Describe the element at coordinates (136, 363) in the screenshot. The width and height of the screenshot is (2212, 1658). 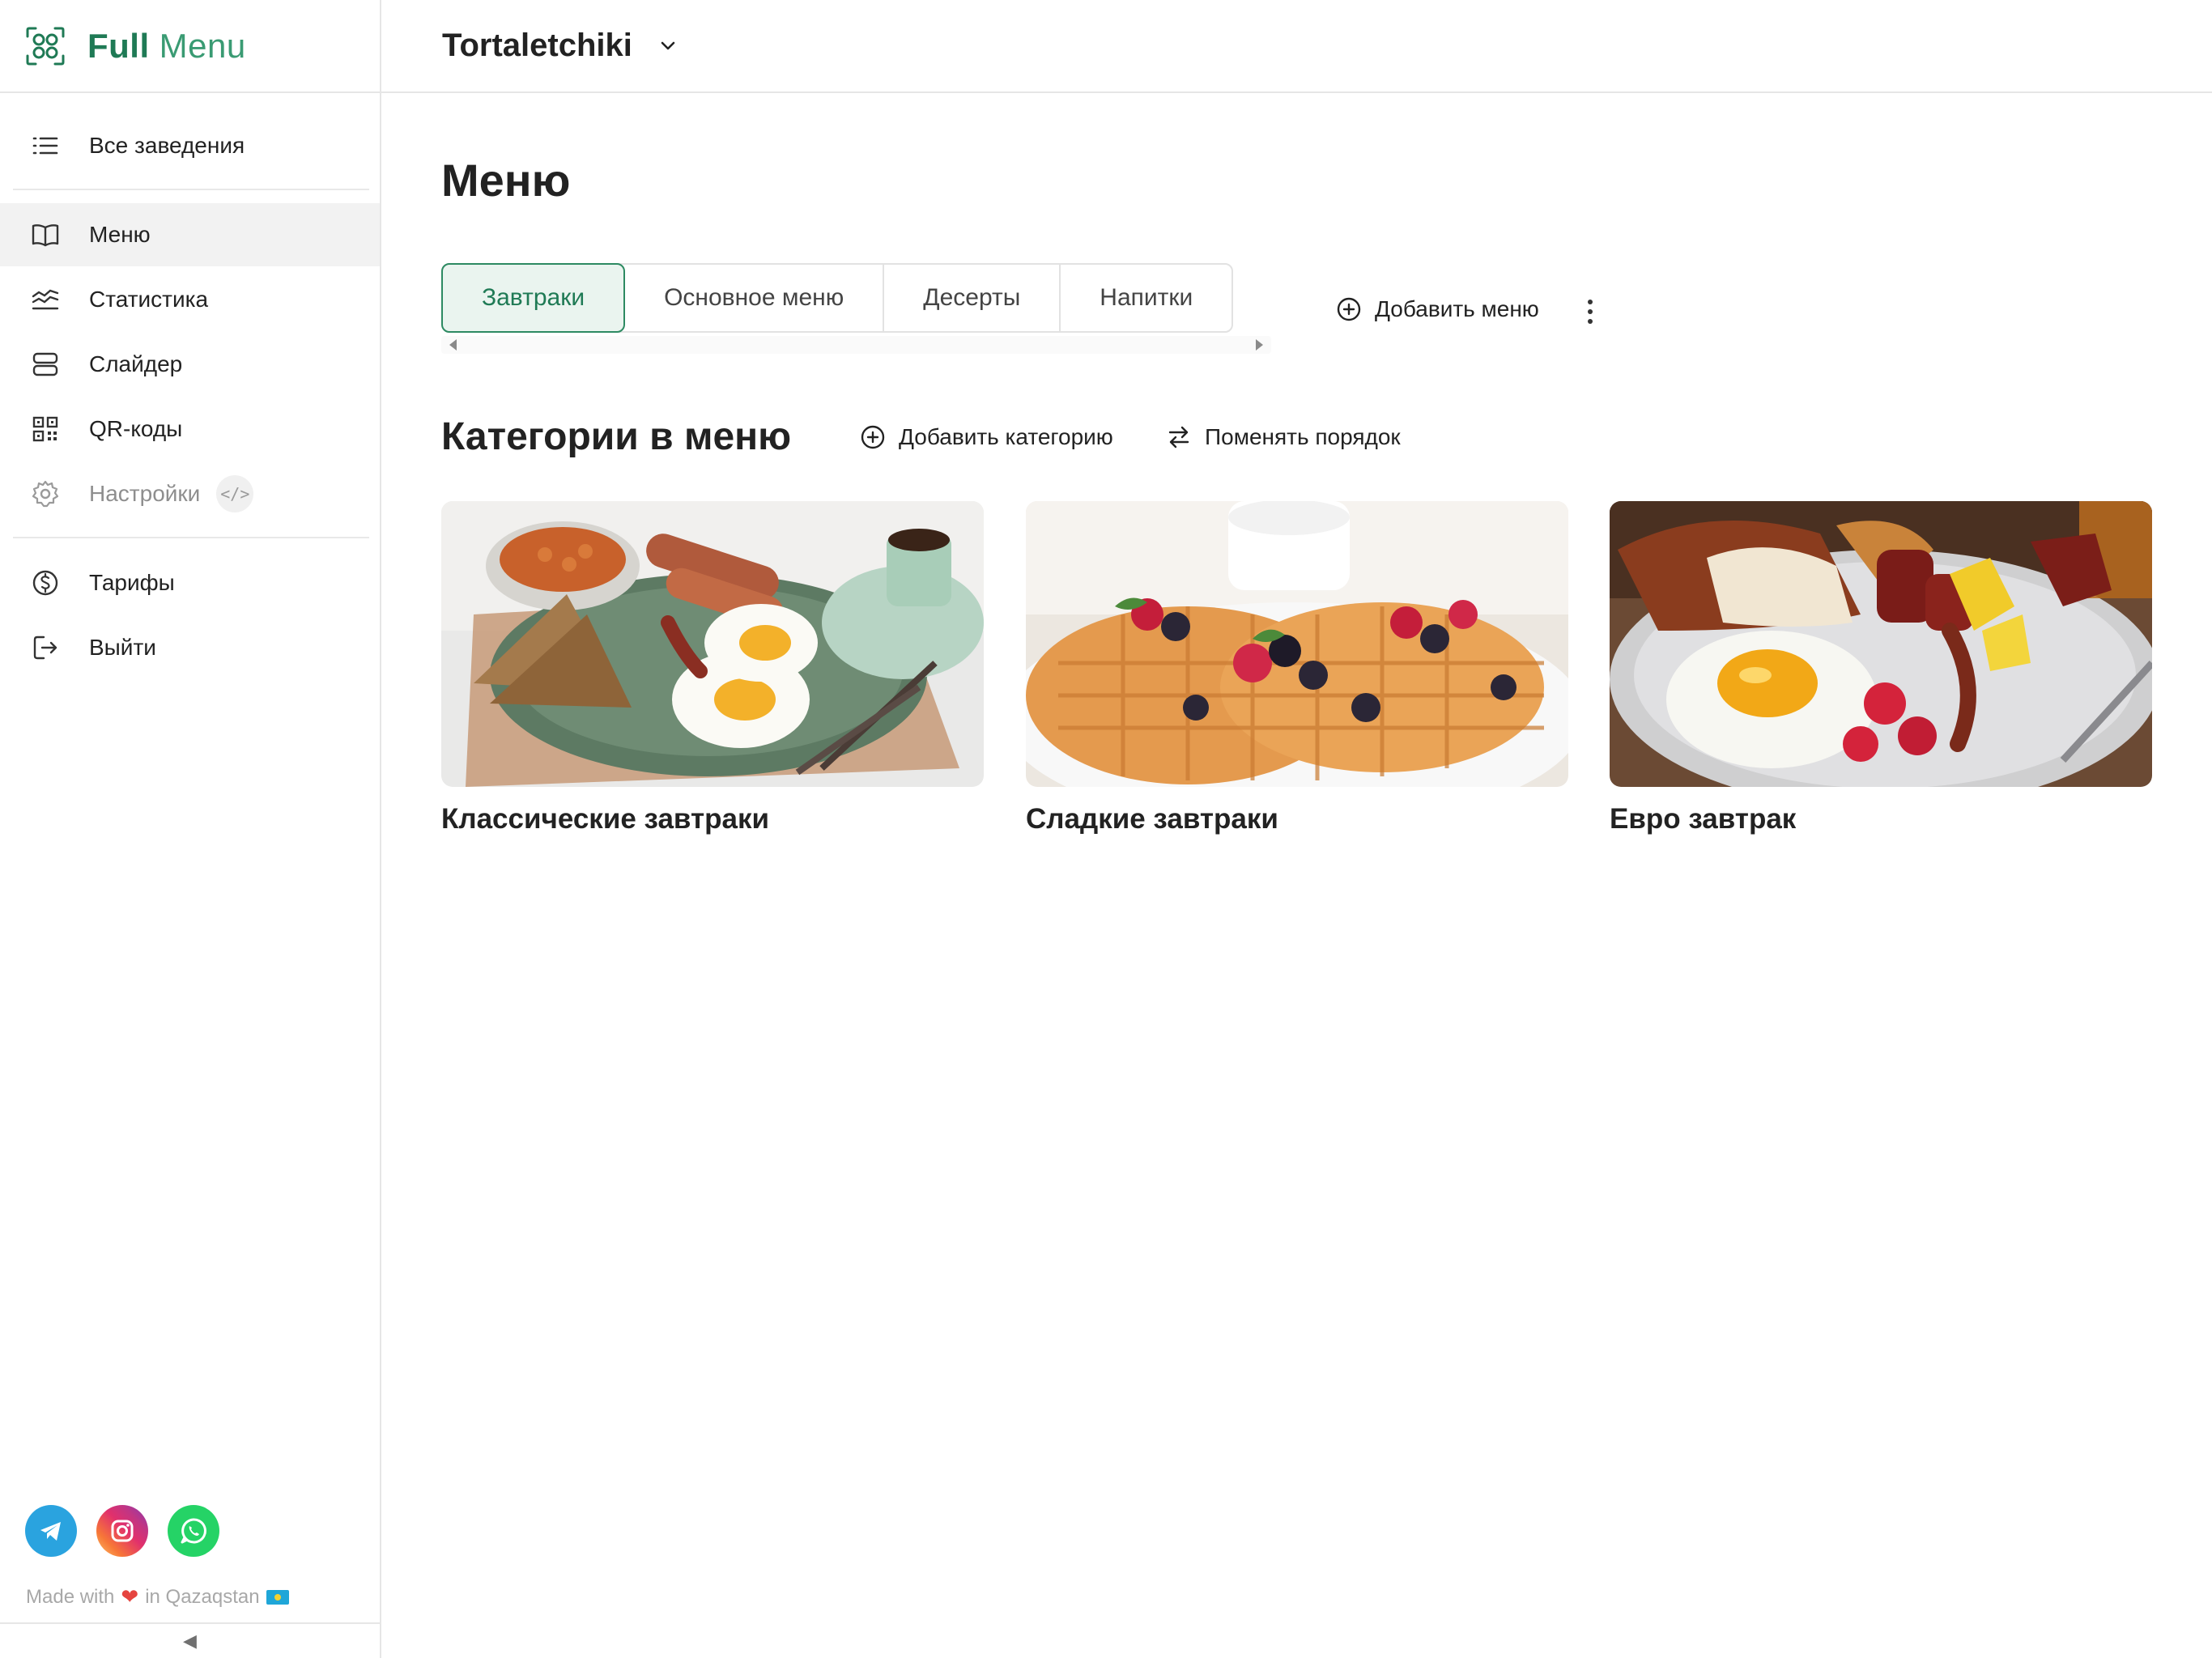
I see `sidebar-item-label: Слайдер` at that location.